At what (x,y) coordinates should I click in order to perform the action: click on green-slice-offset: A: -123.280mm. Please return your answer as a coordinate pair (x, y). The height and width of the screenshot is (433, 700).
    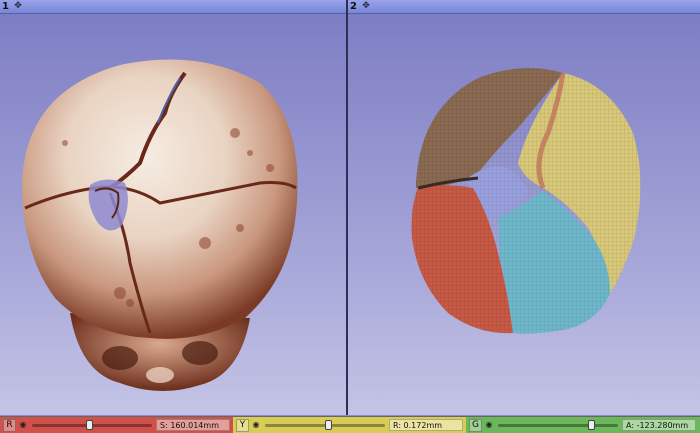
    Looking at the image, I should click on (659, 425).